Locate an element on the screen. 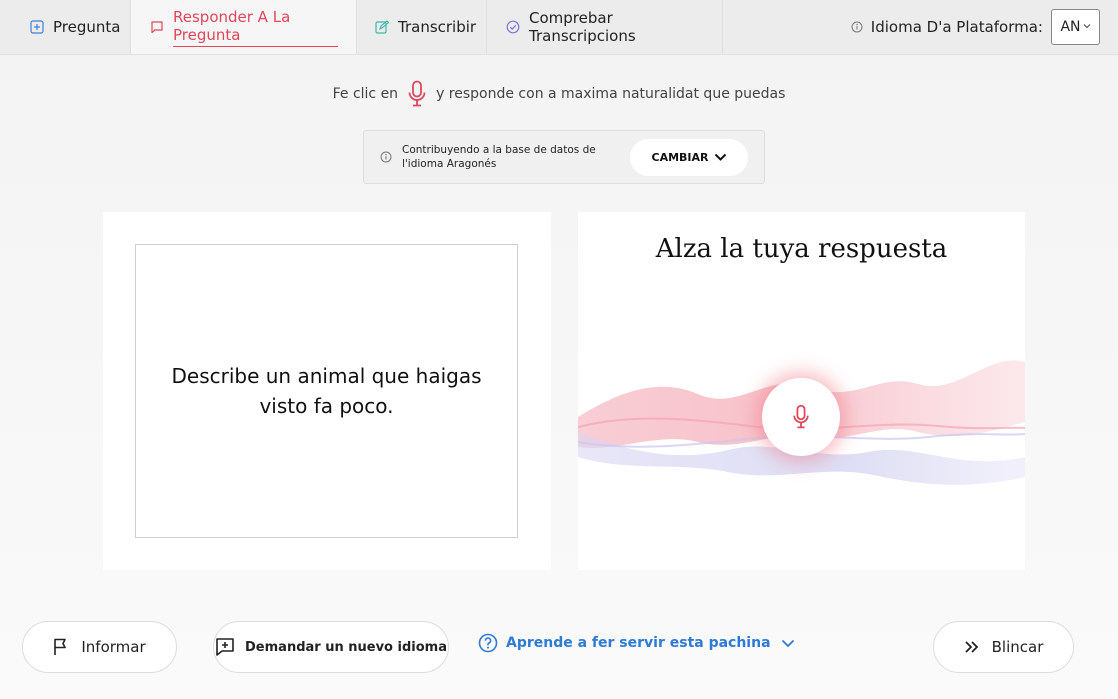 The width and height of the screenshot is (1118, 699). record-button is located at coordinates (801, 417).